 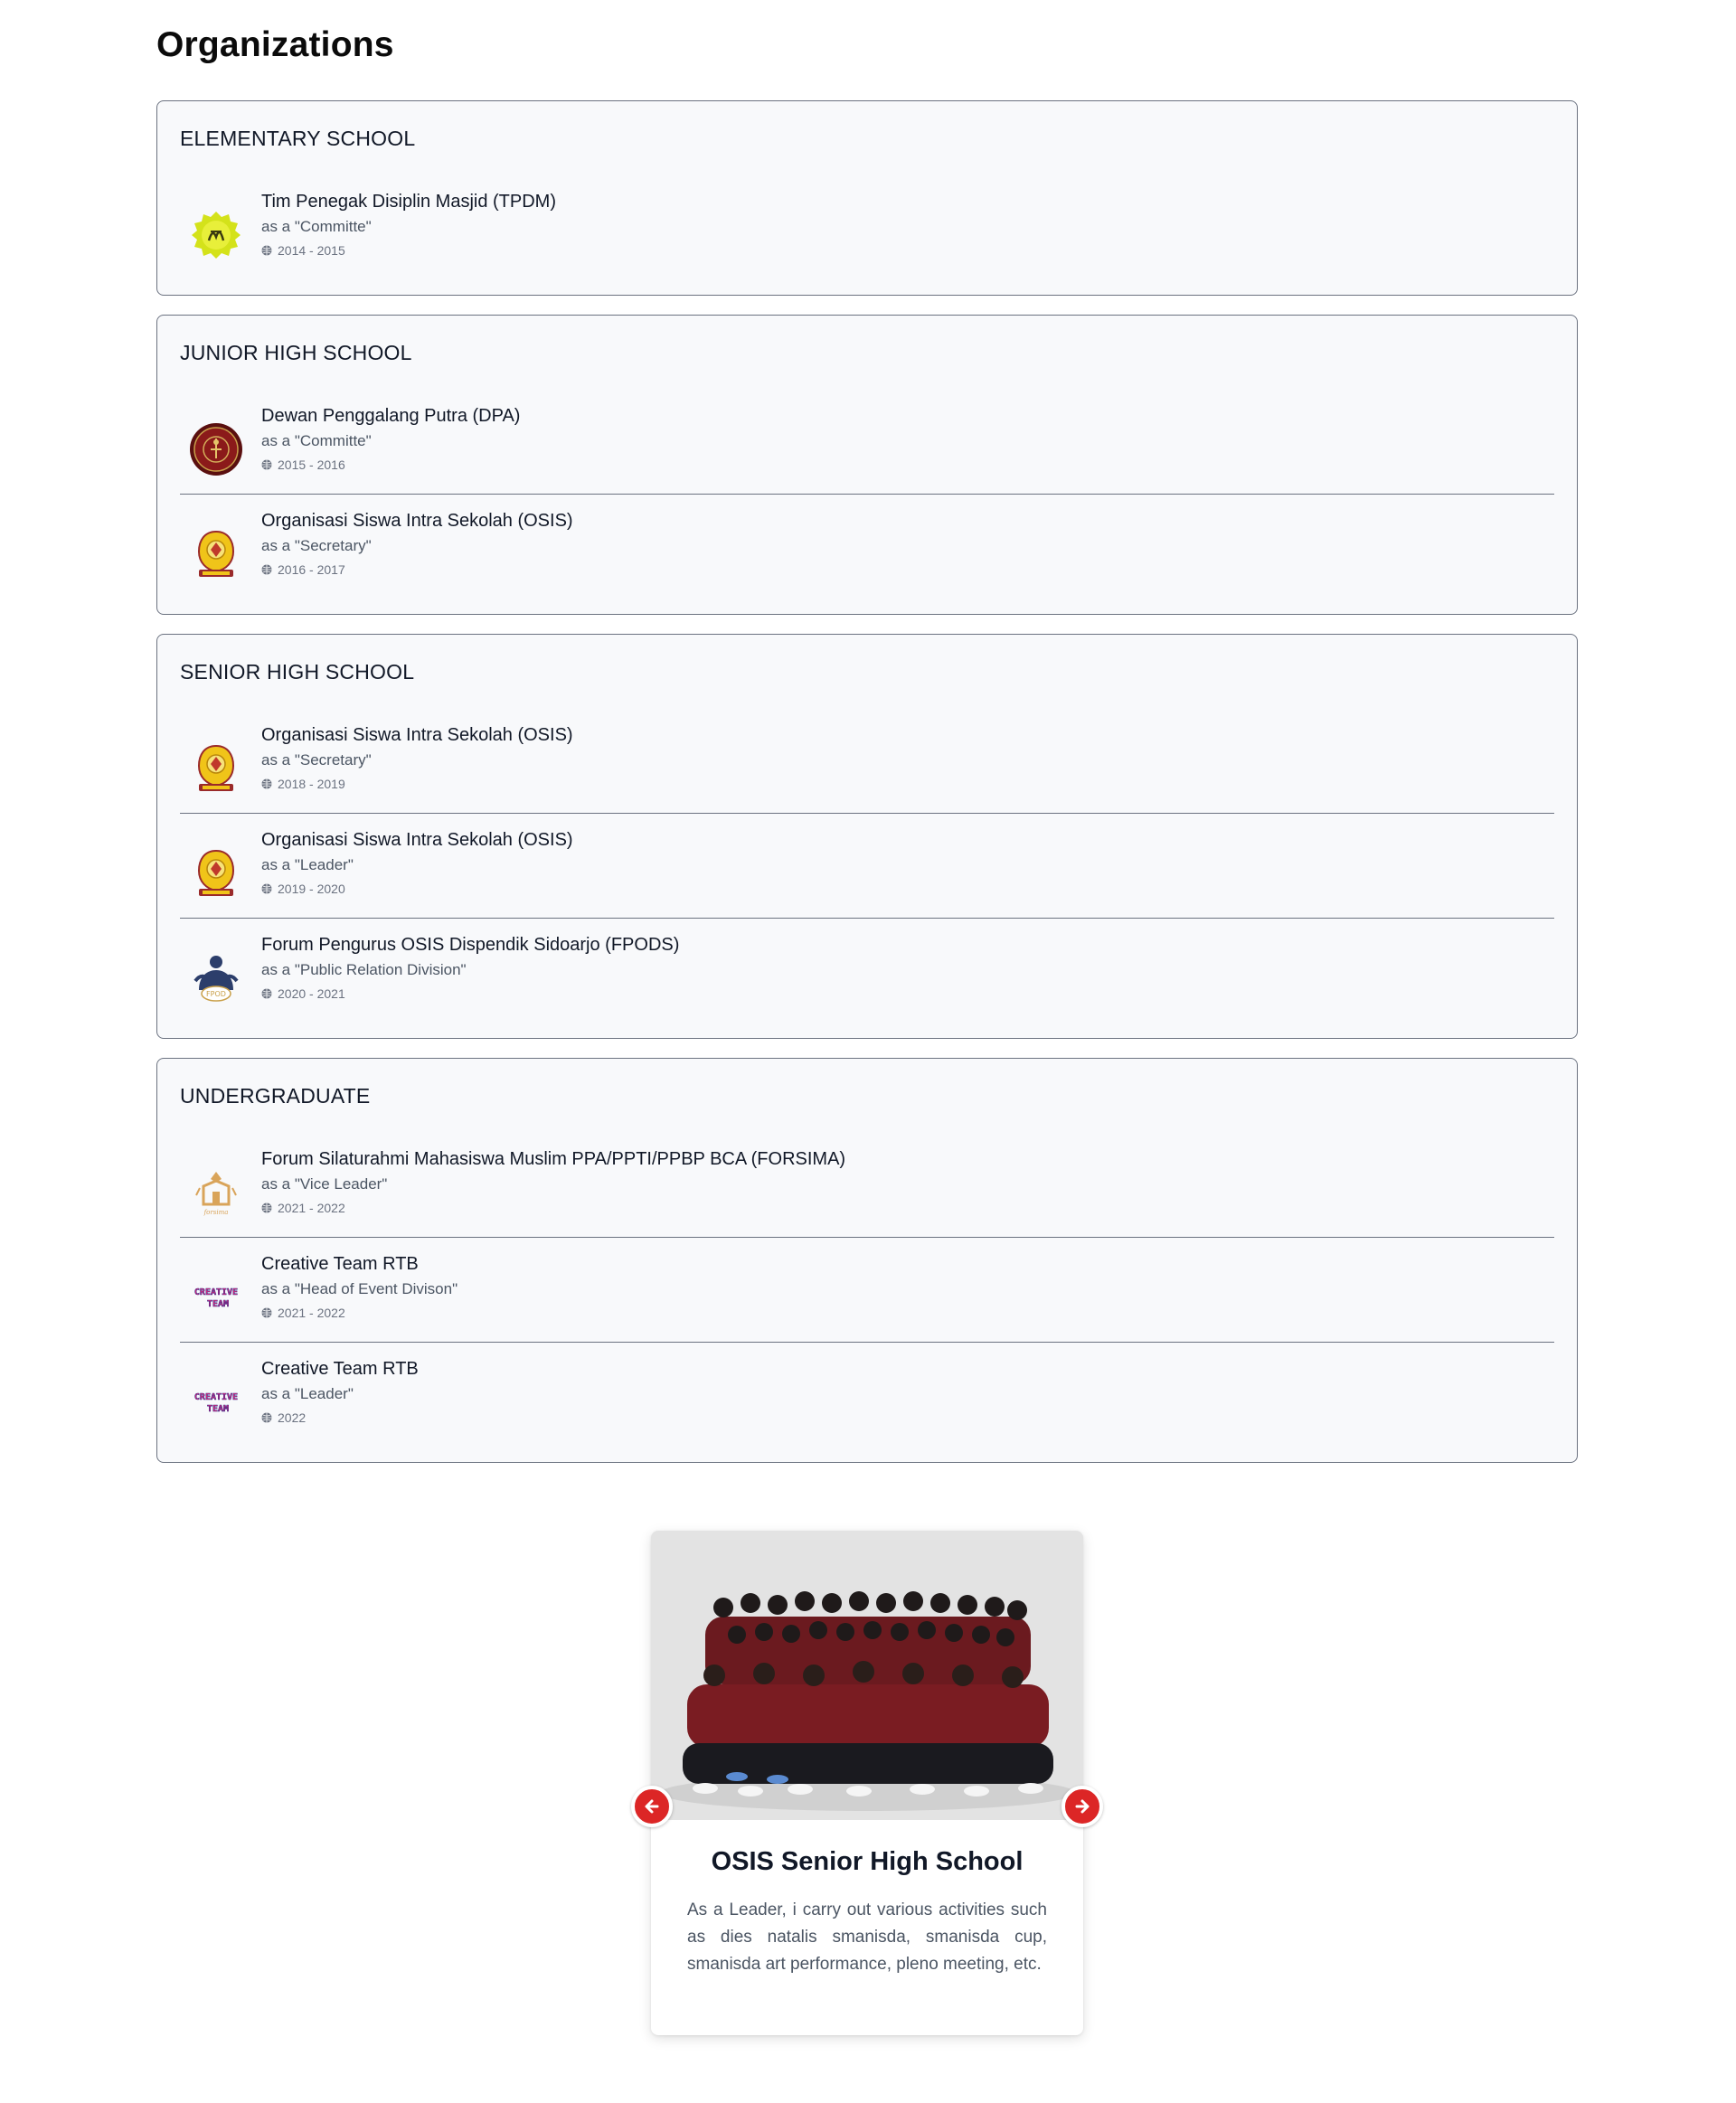 I want to click on organization-period: 2014 - 2015, so click(x=303, y=250).